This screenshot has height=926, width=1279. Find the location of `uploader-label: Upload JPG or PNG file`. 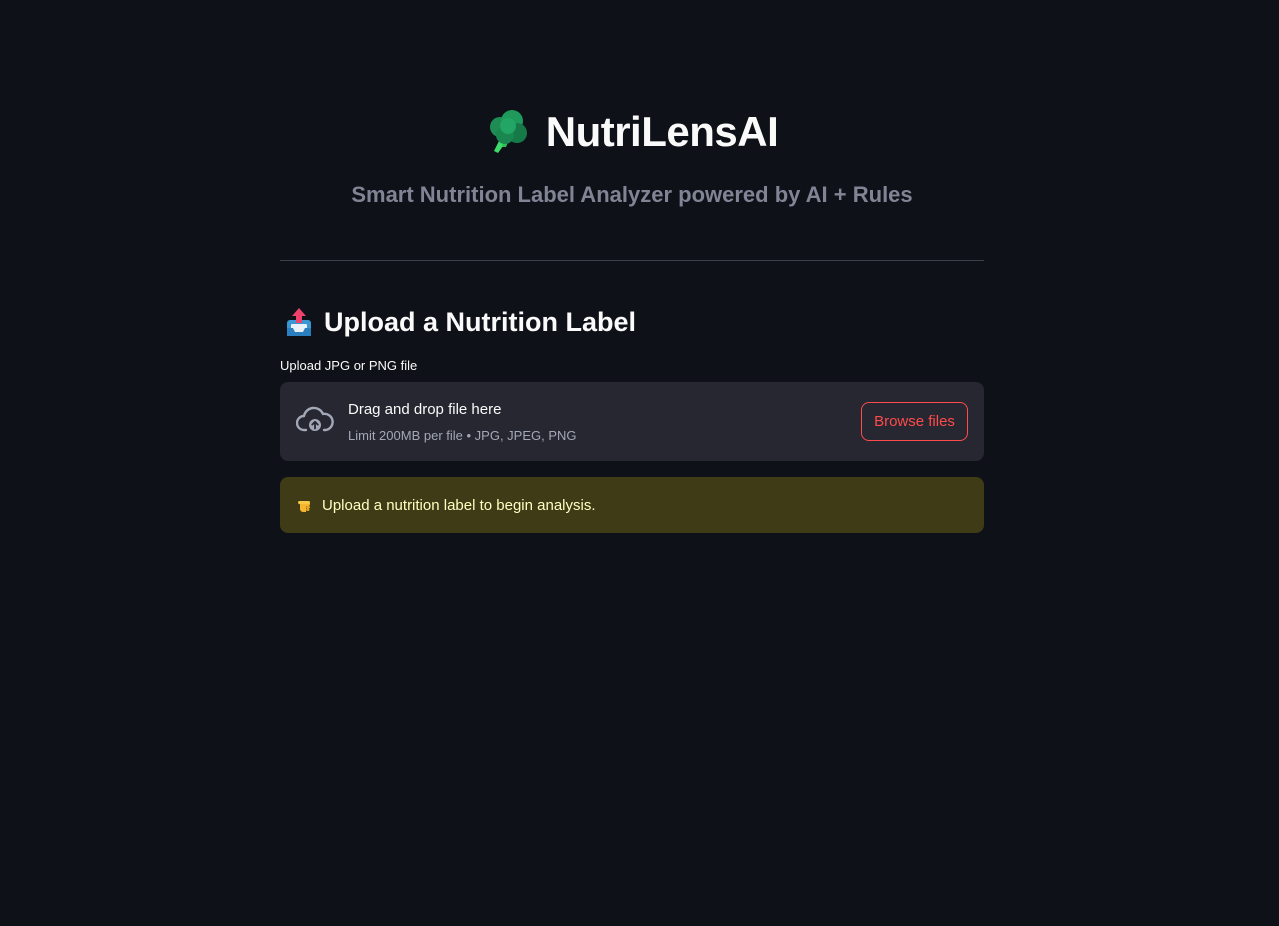

uploader-label: Upload JPG or PNG file is located at coordinates (349, 365).